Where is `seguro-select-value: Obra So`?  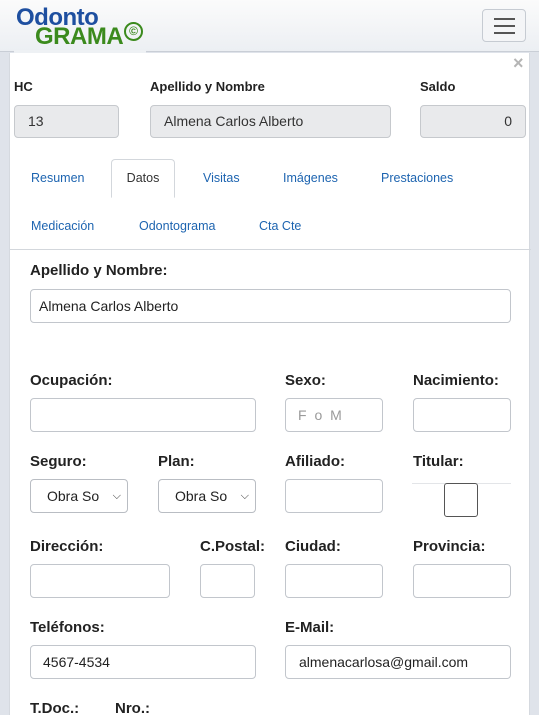 seguro-select-value: Obra So is located at coordinates (73, 496).